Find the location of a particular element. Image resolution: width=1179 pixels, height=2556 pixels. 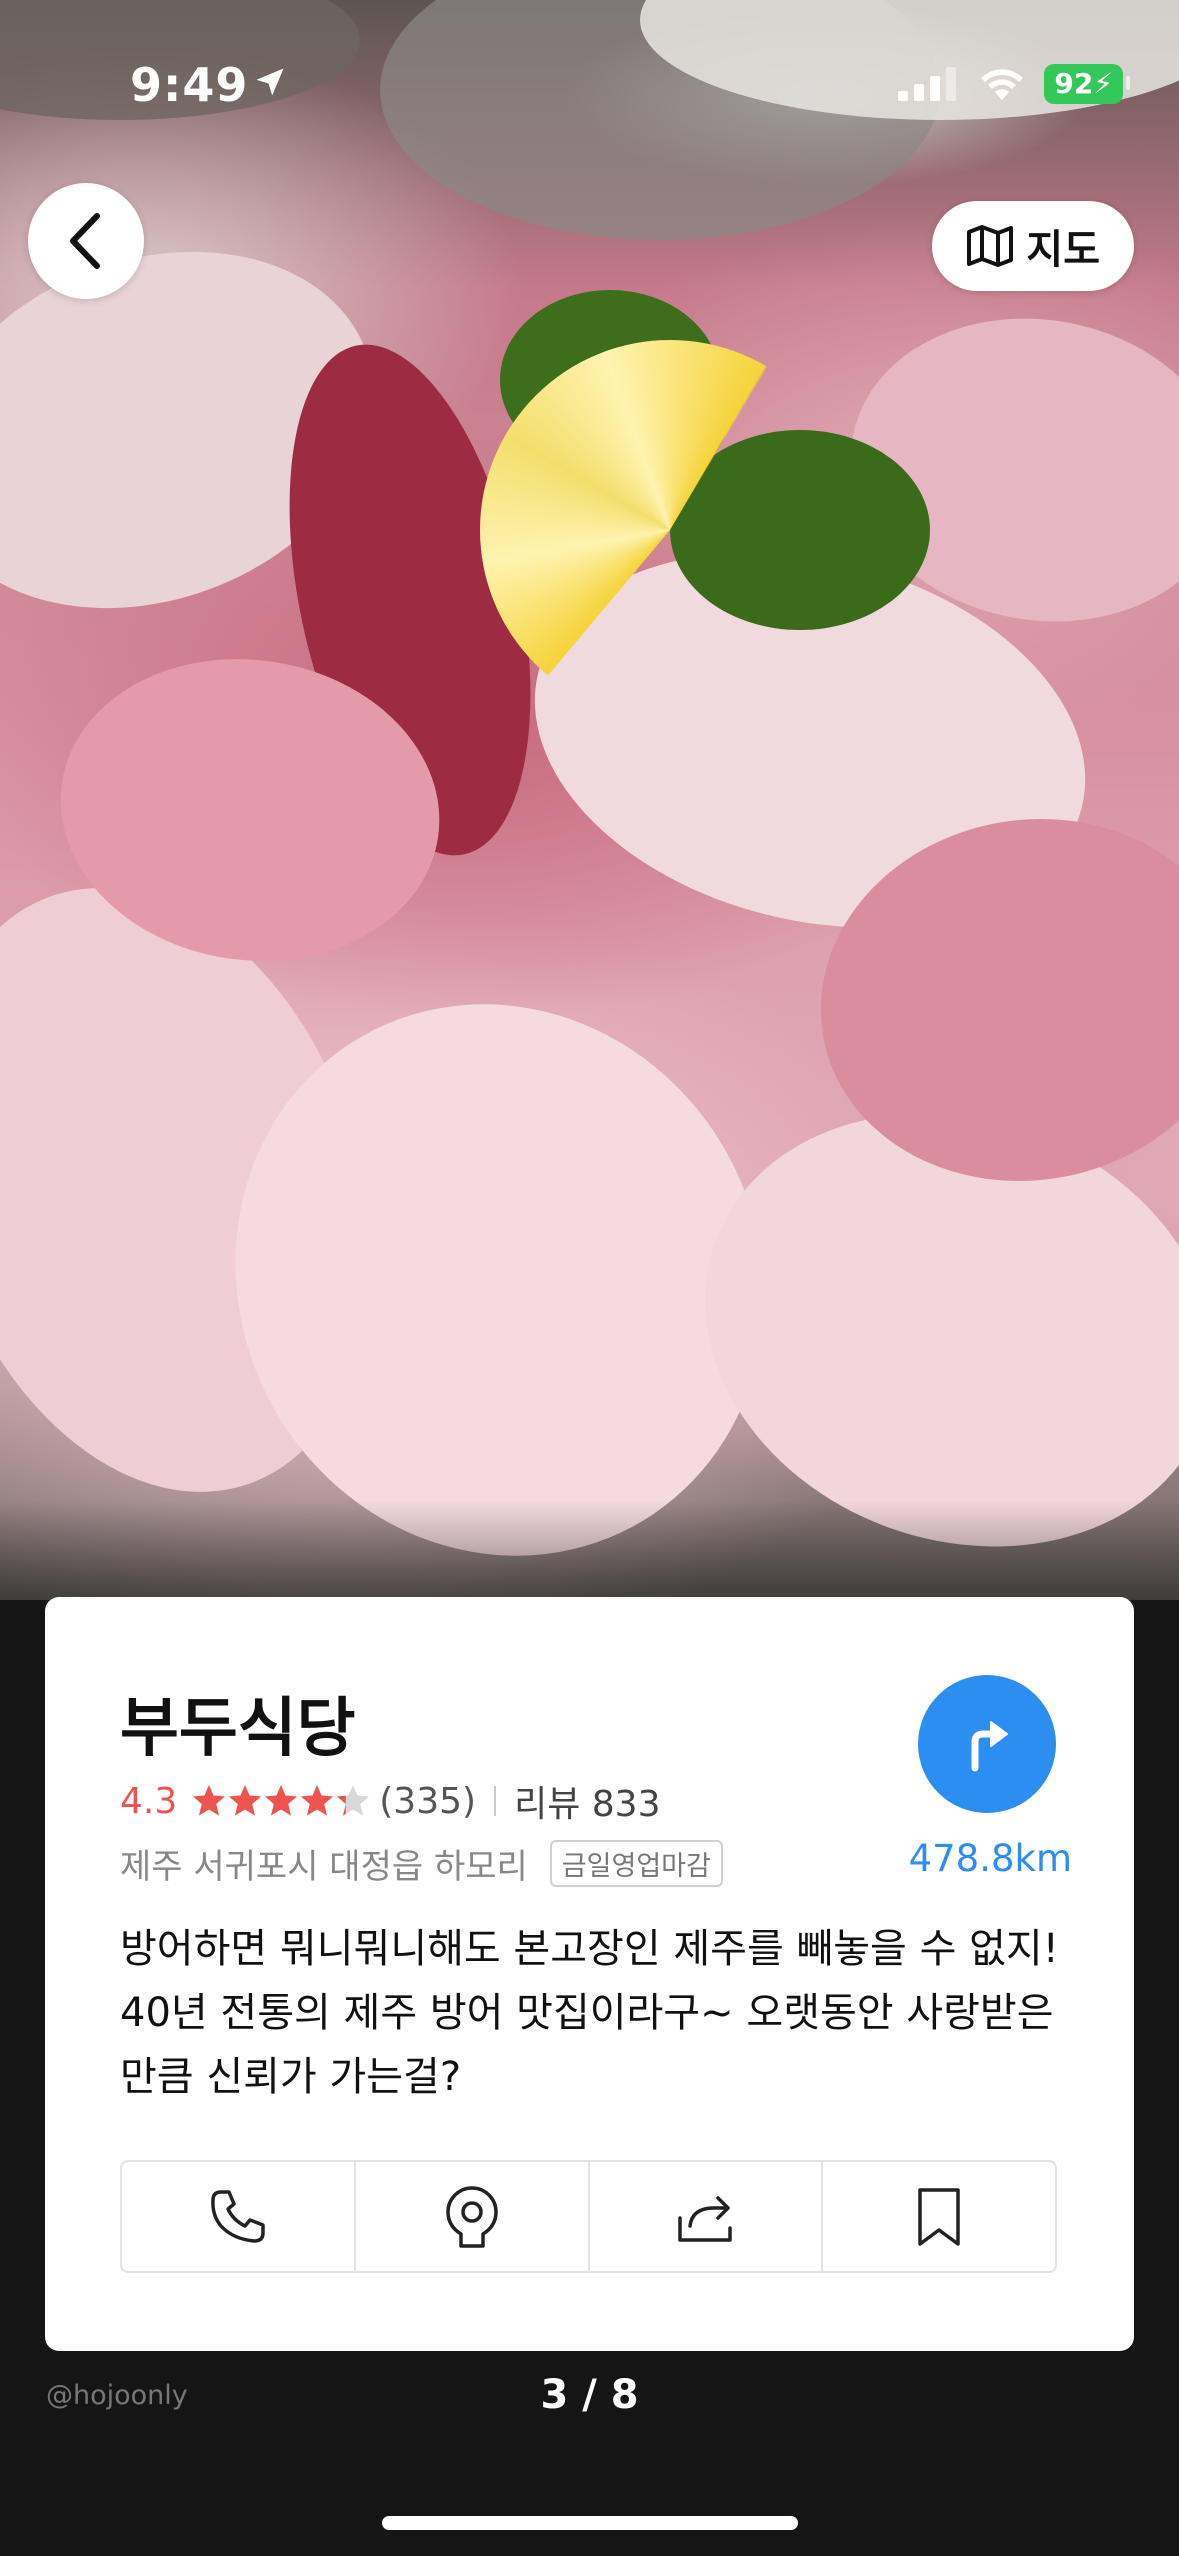

star-rating is located at coordinates (281, 1801).